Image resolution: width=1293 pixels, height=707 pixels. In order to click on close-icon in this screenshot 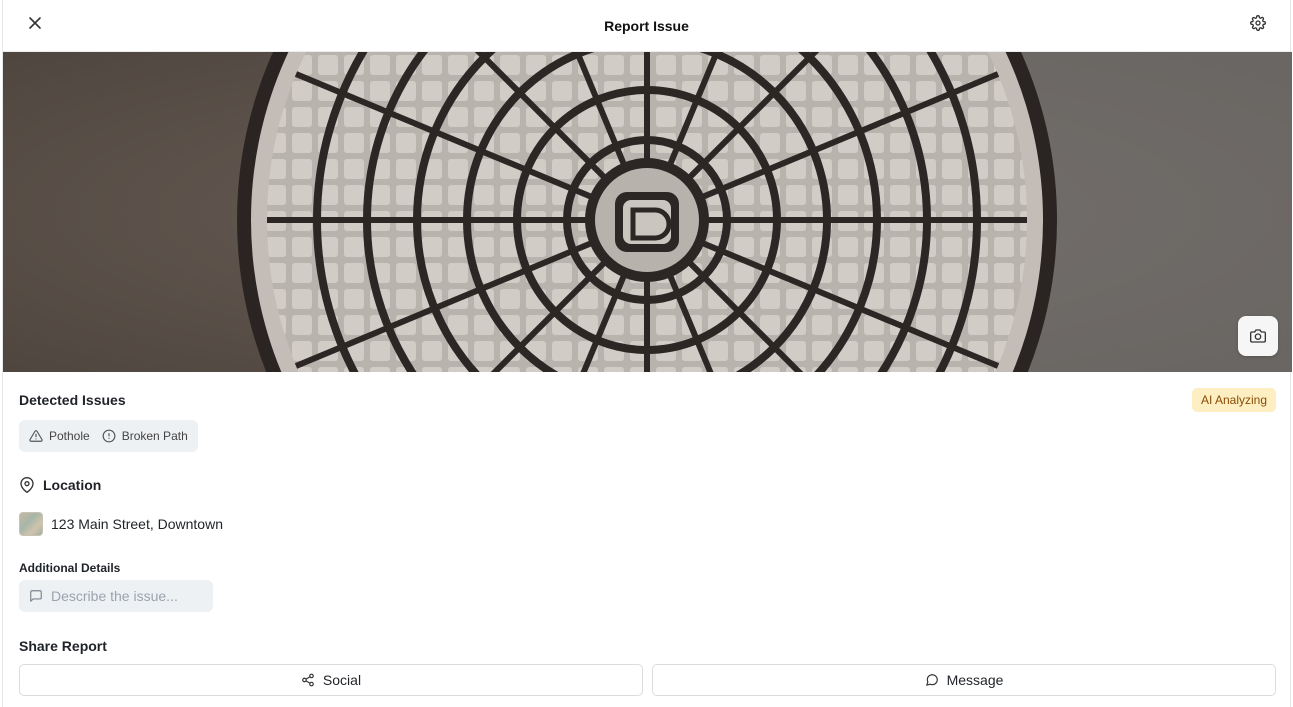, I will do `click(35, 23)`.